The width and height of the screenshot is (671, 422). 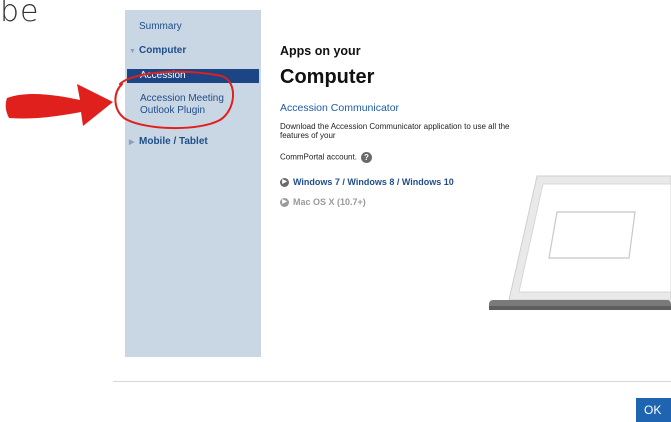 I want to click on sidebar-item-mobile-tablet: ▶ Mobile / Tablet, so click(x=168, y=141).